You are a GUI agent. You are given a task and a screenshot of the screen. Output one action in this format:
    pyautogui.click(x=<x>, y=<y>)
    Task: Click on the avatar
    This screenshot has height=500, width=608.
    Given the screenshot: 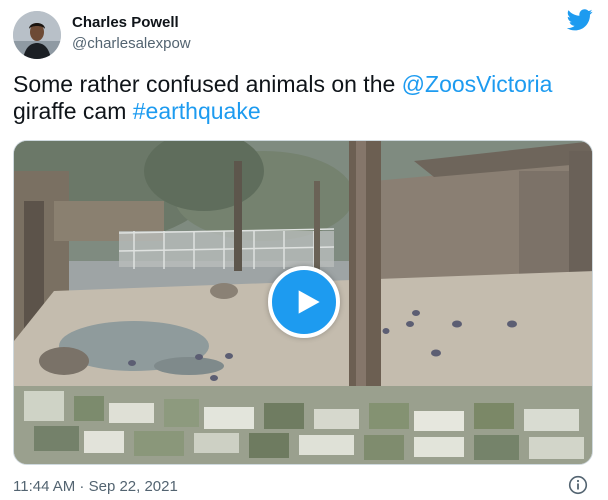 What is the action you would take?
    pyautogui.click(x=37, y=35)
    